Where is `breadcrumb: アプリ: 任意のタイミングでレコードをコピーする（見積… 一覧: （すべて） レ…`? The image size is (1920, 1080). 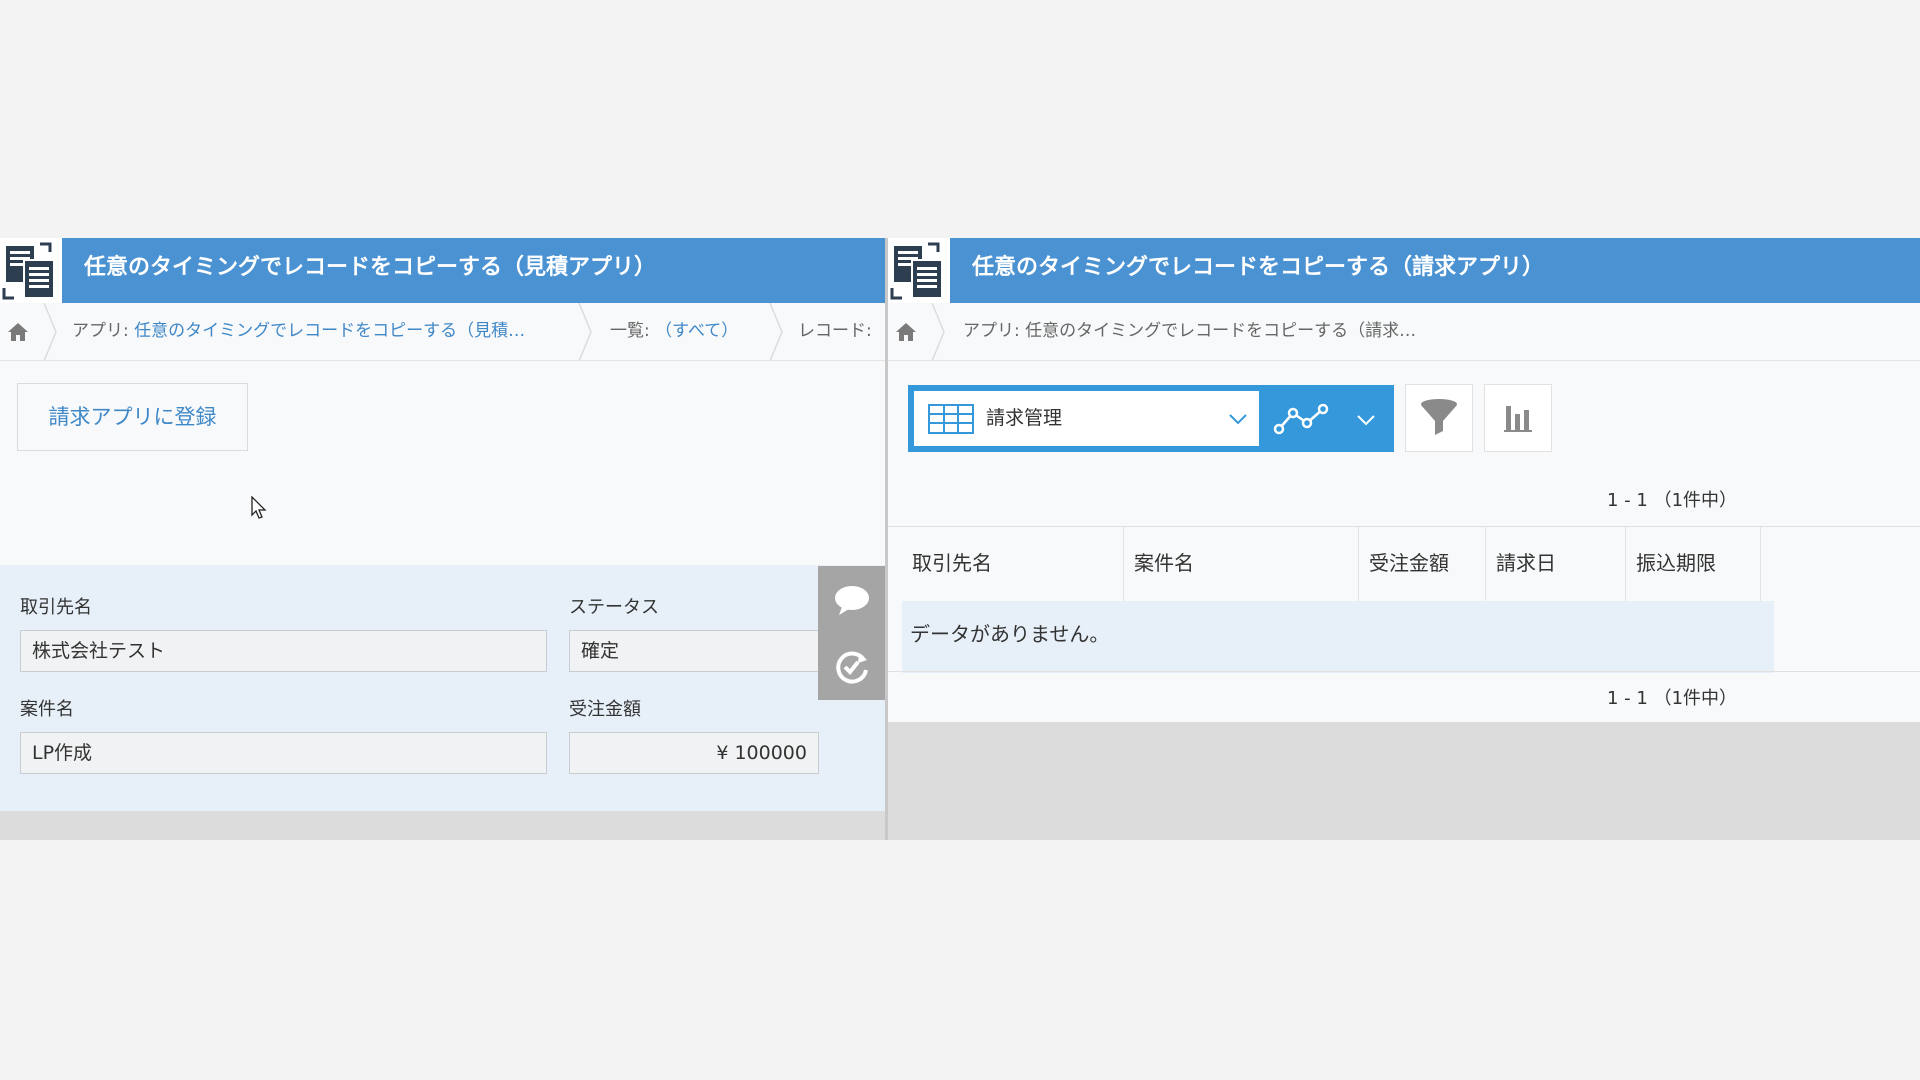
breadcrumb: アプリ: 任意のタイミングでレコードをコピーする（見積… 一覧: （すべて） レ… is located at coordinates (442, 332).